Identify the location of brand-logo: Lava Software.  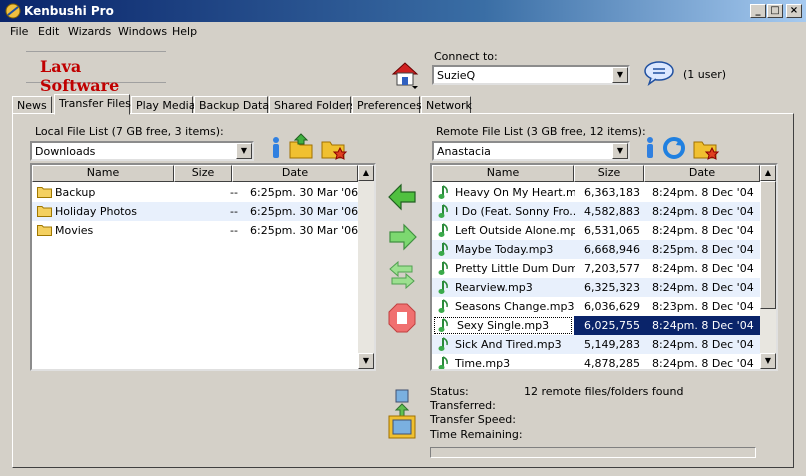
(96, 73).